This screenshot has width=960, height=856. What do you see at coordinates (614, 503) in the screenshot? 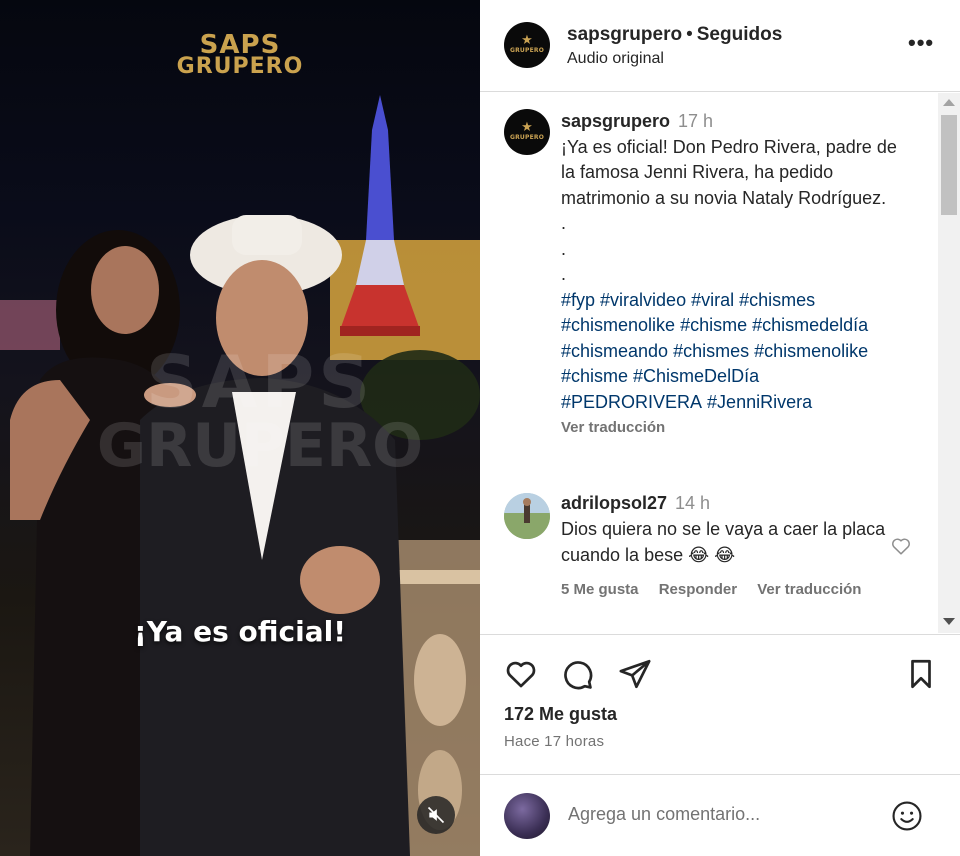
I see `commenter-username: adrilopsol27` at bounding box center [614, 503].